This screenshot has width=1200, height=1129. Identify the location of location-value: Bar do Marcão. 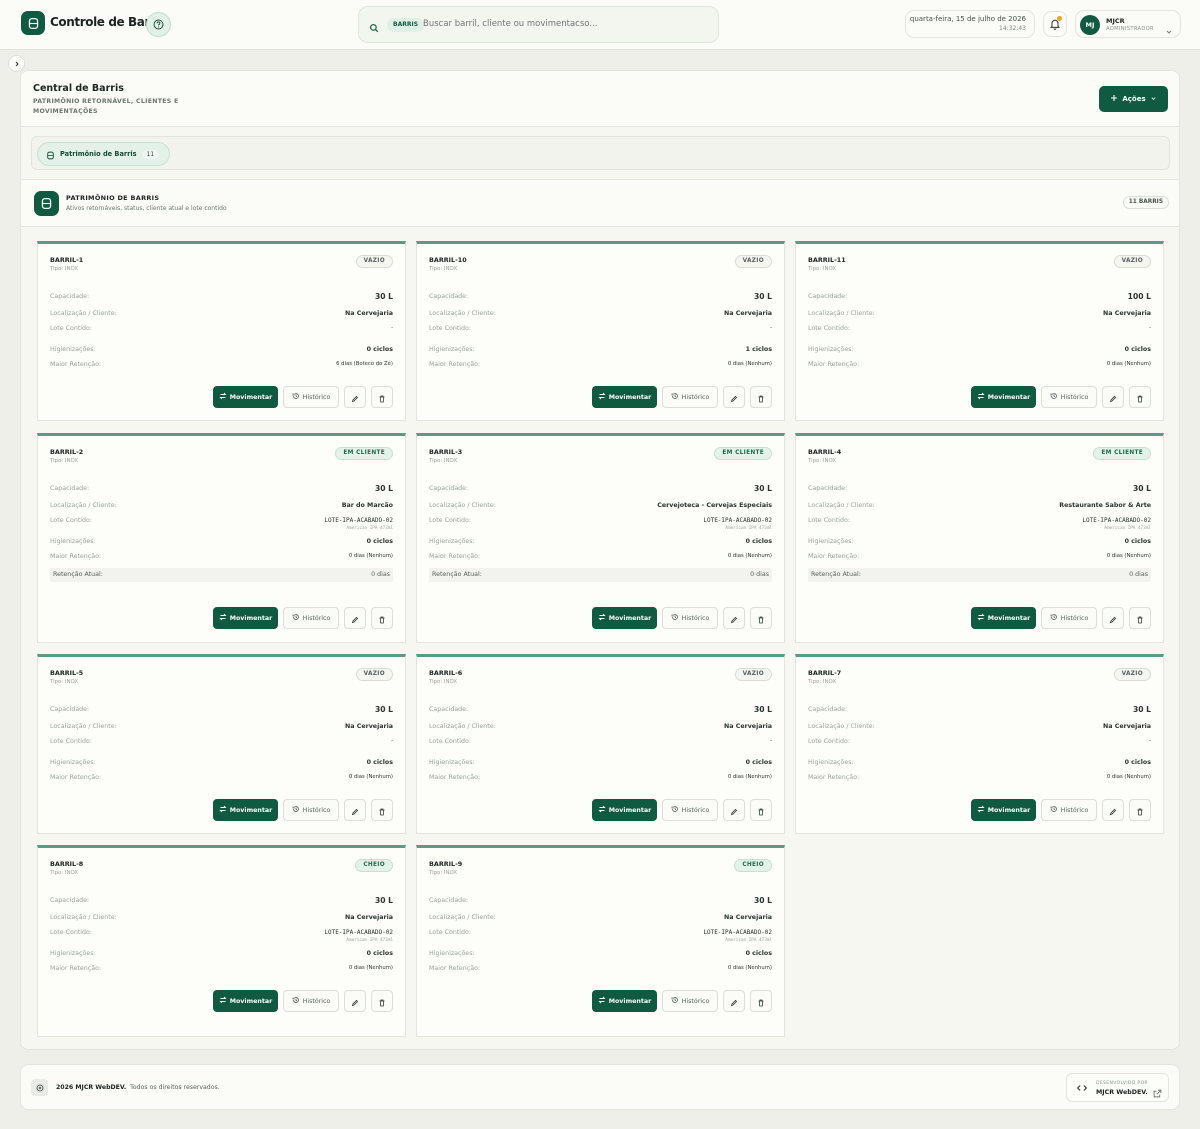
(367, 505).